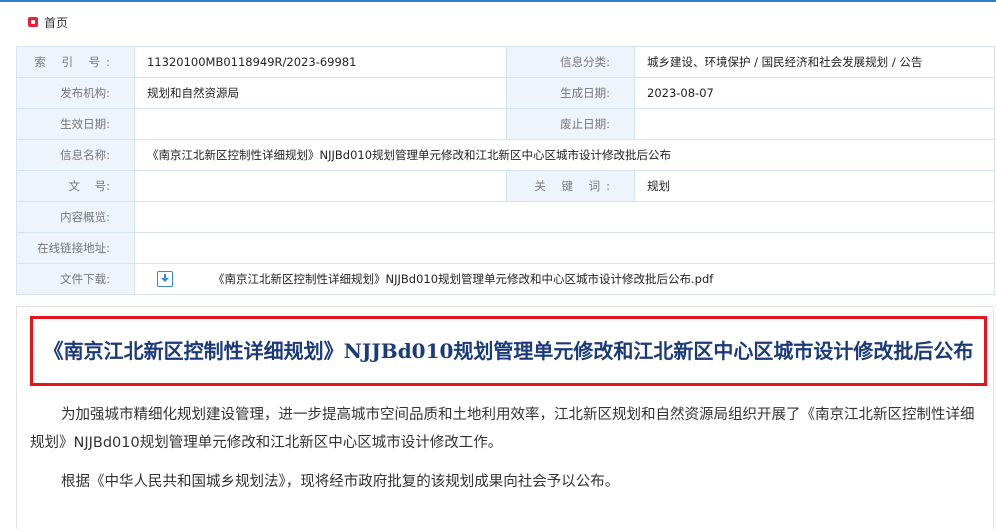  I want to click on table-row: 生效日期: 废止日期:, so click(505, 124).